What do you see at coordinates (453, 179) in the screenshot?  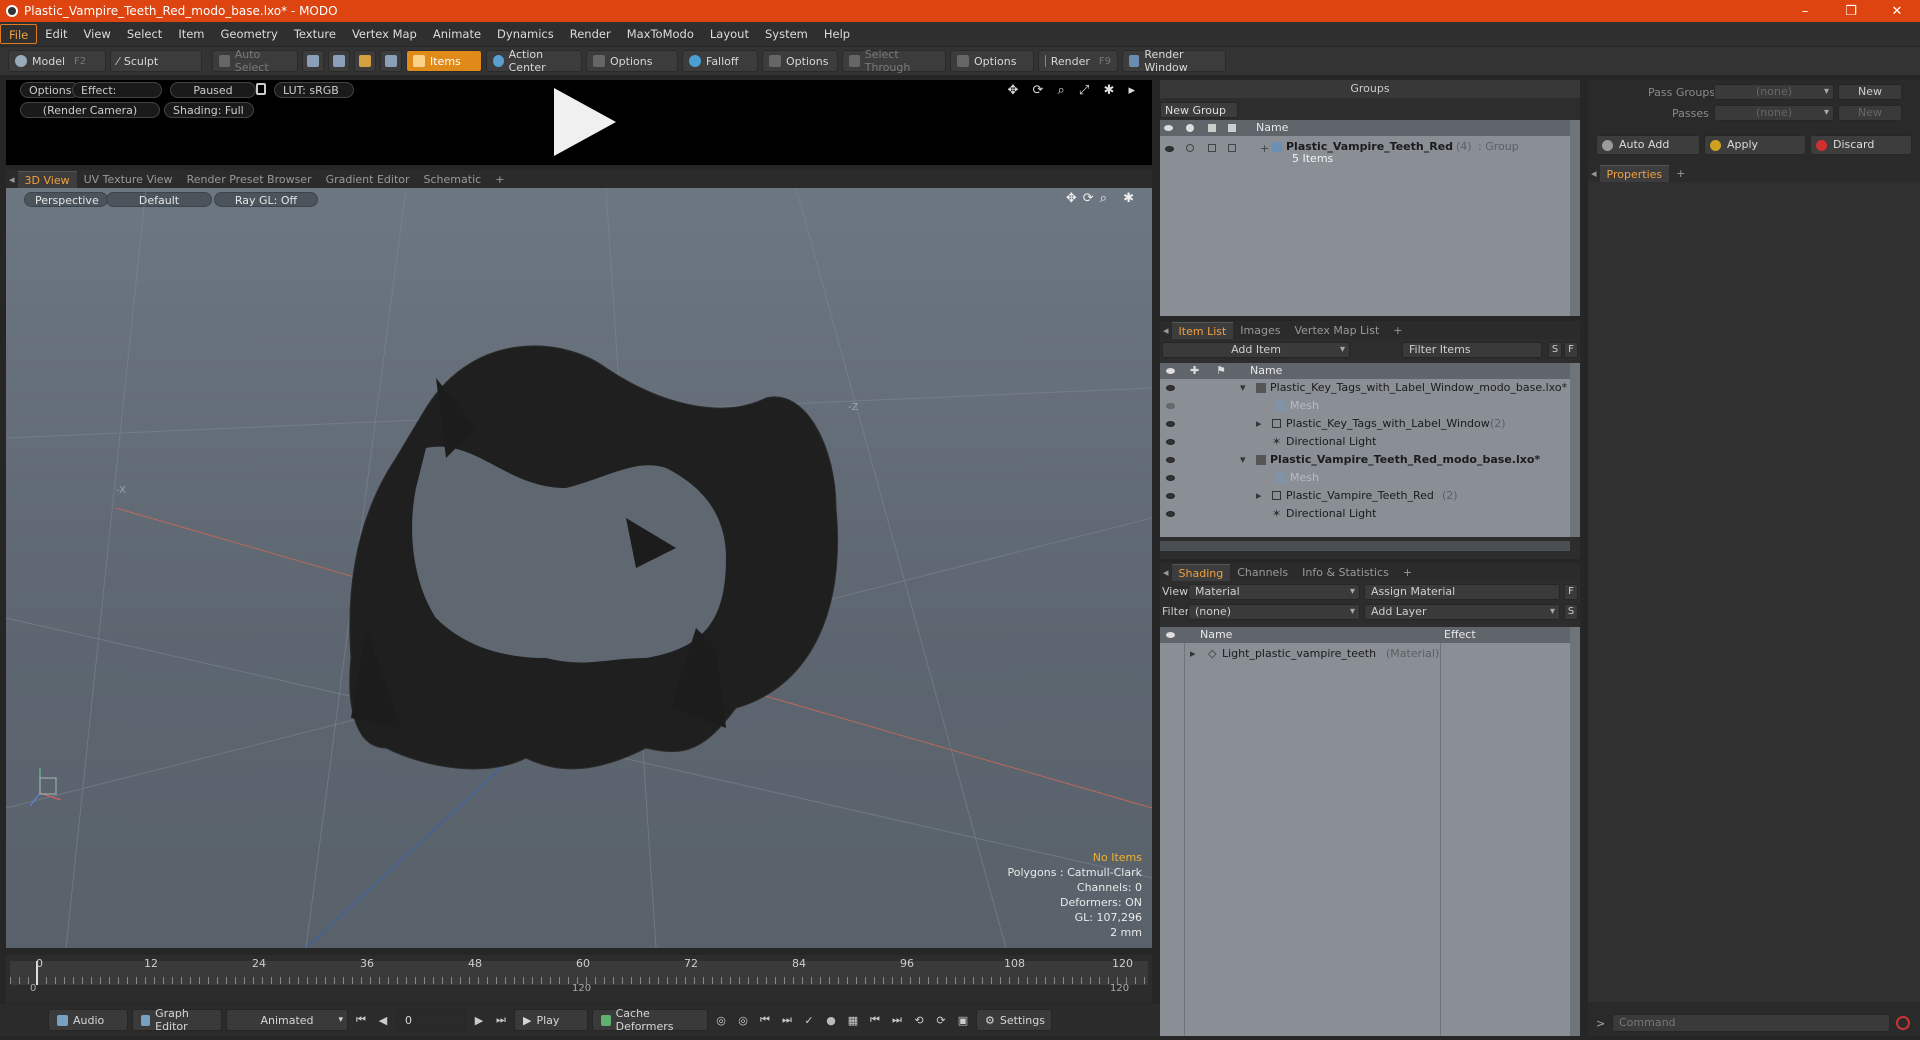 I see `tab-schematic: Schematic` at bounding box center [453, 179].